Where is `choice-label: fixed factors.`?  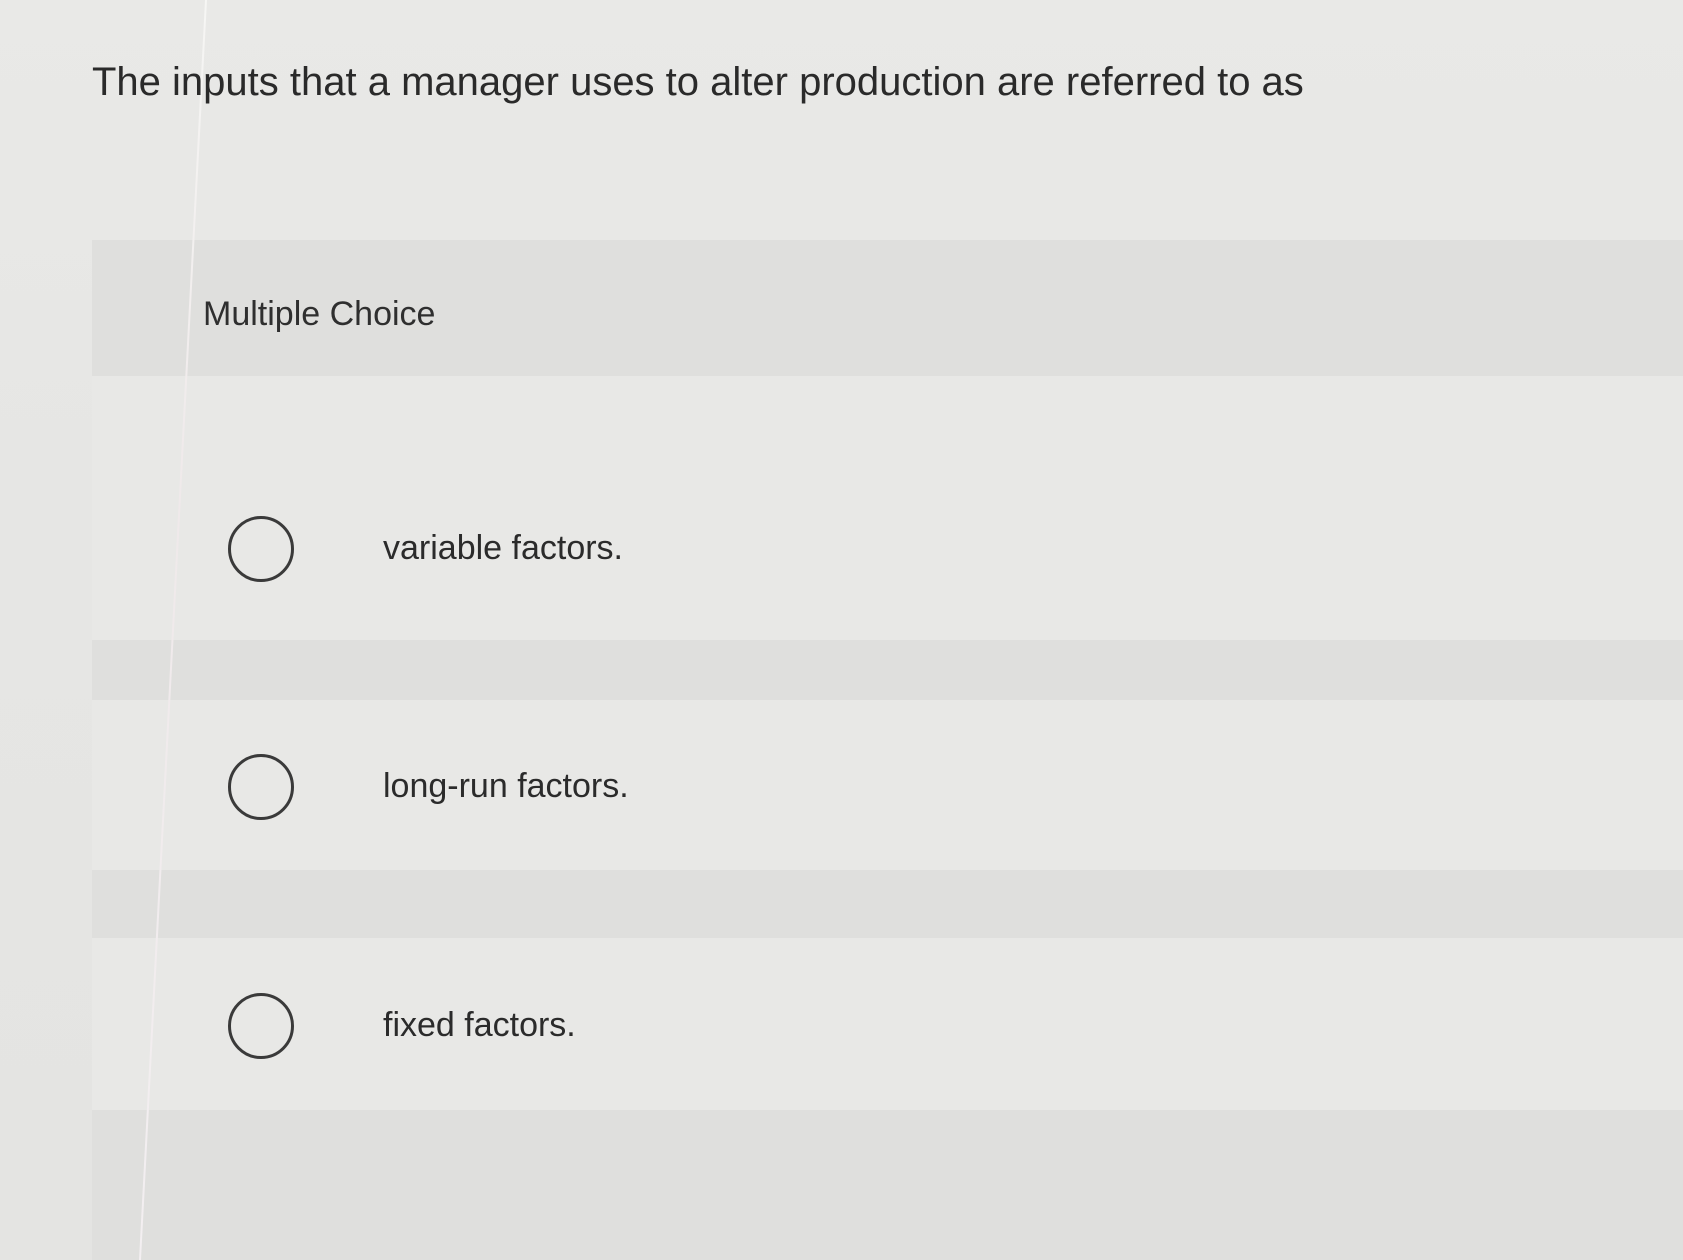 choice-label: fixed factors. is located at coordinates (479, 1025).